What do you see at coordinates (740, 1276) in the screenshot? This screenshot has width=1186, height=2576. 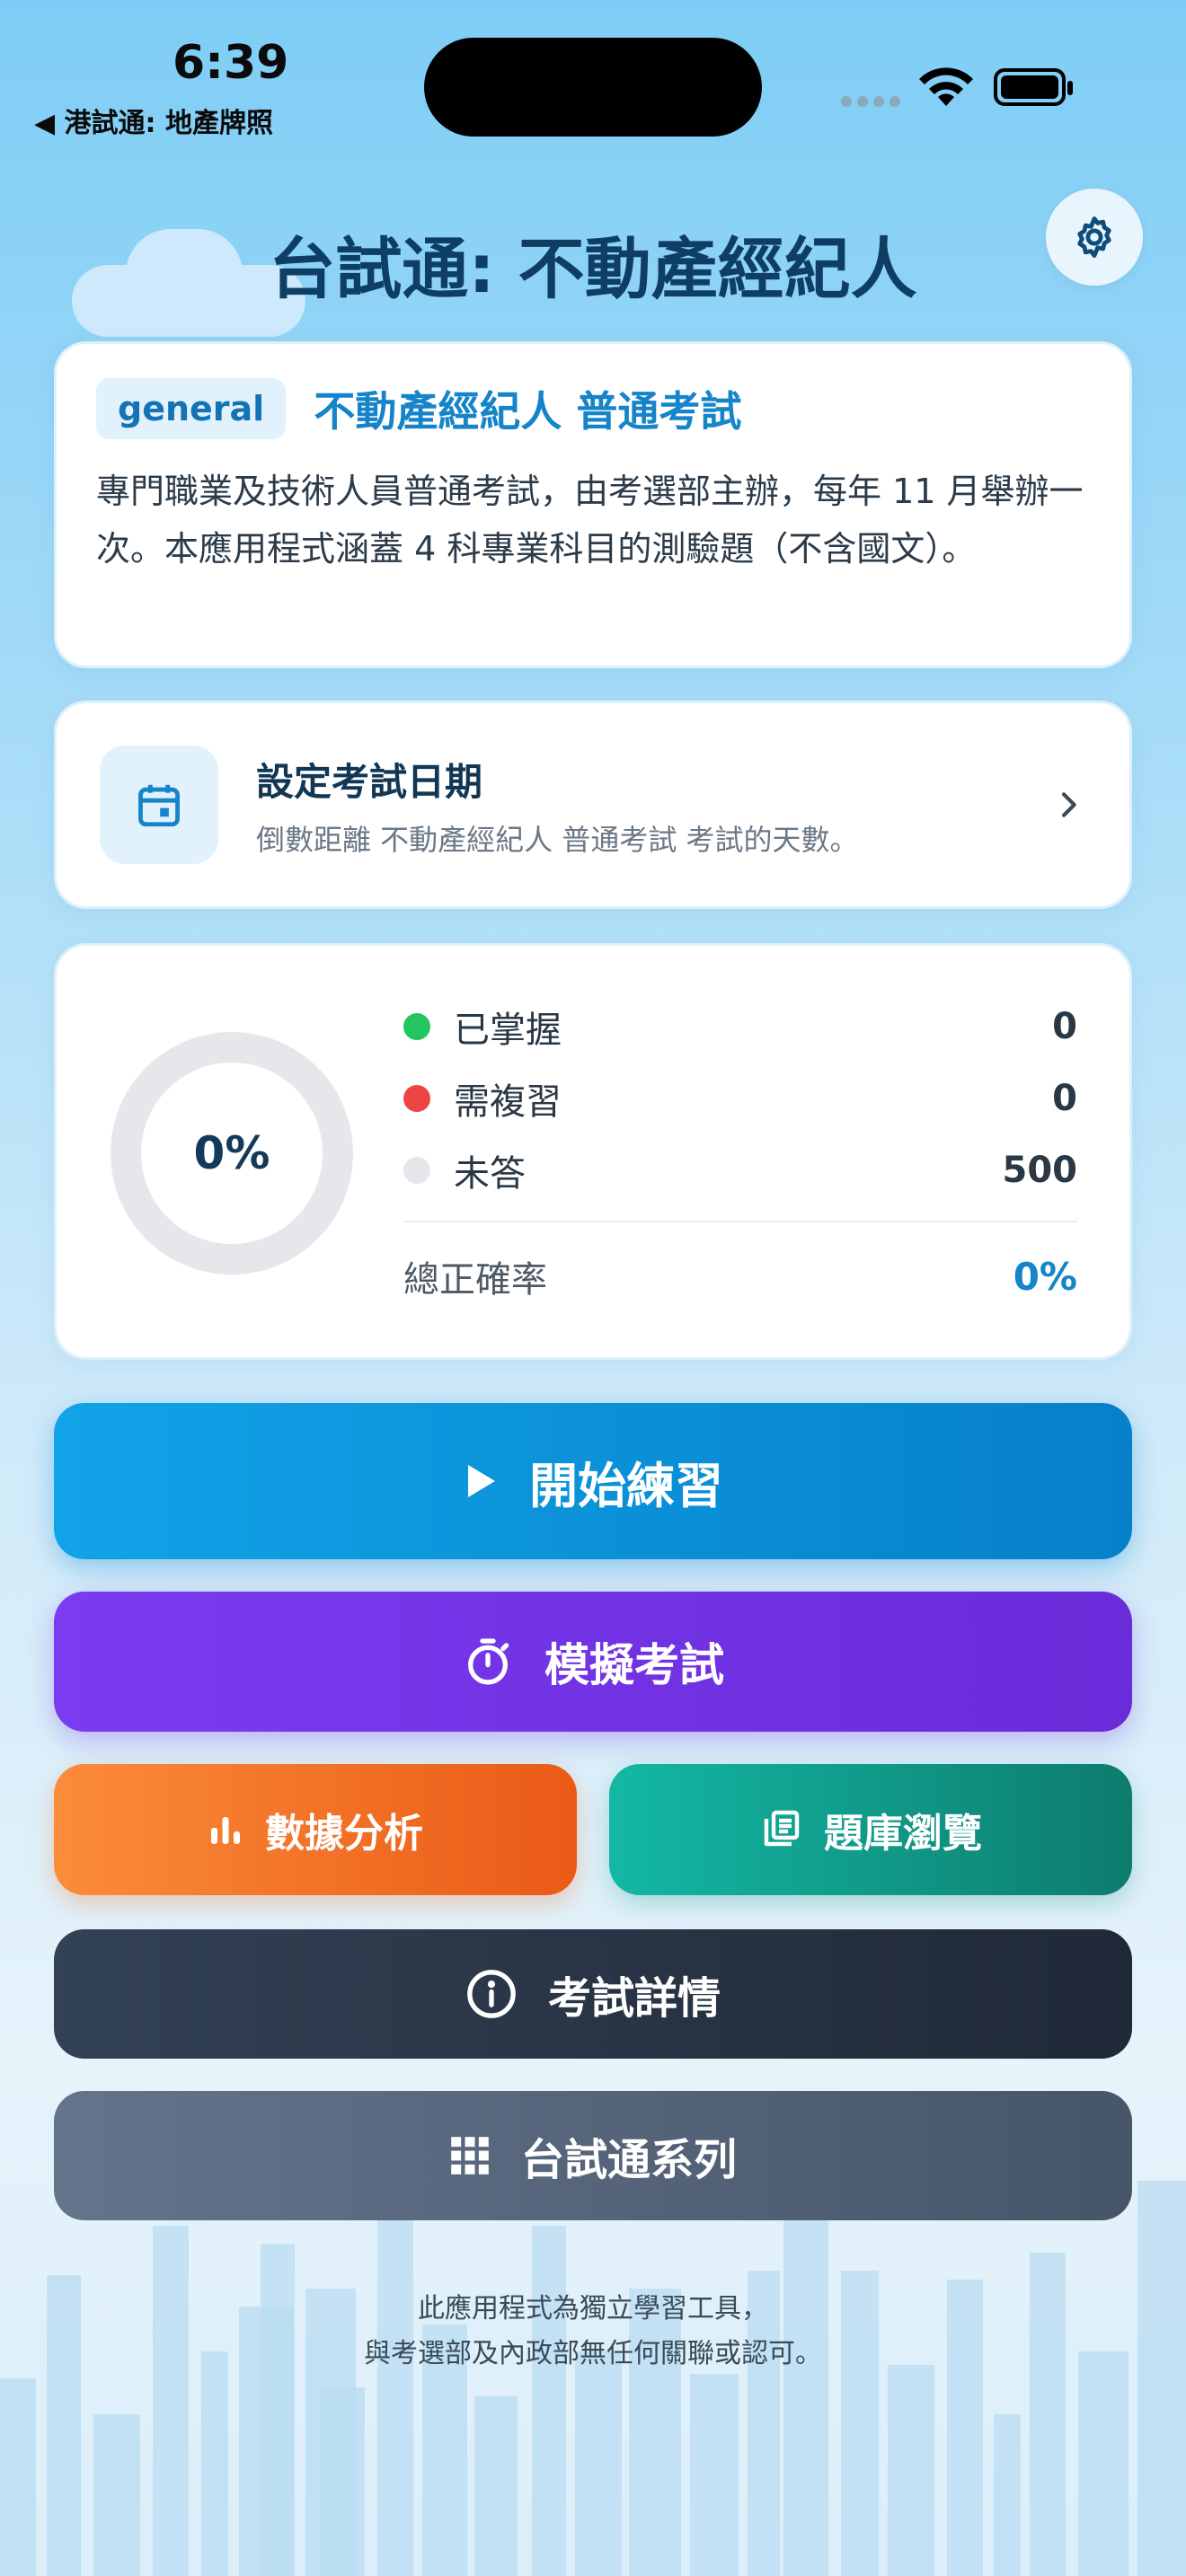 I see `stat-row-accuracy: 總正確率 0%` at bounding box center [740, 1276].